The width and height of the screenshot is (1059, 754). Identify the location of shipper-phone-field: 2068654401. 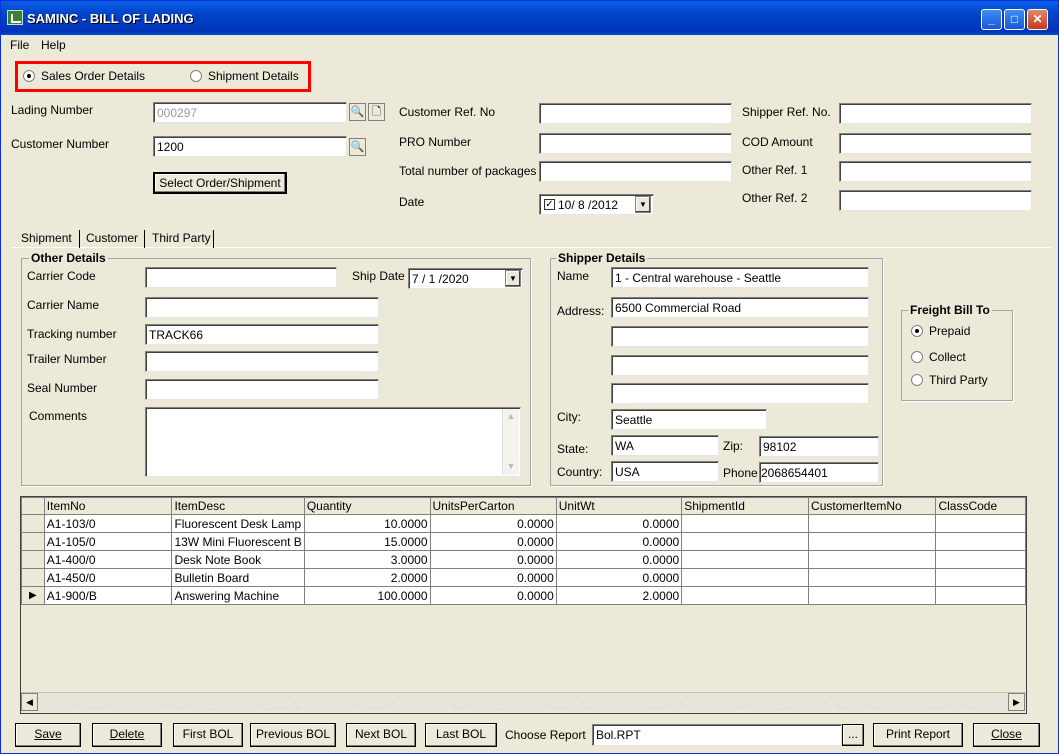
(819, 472).